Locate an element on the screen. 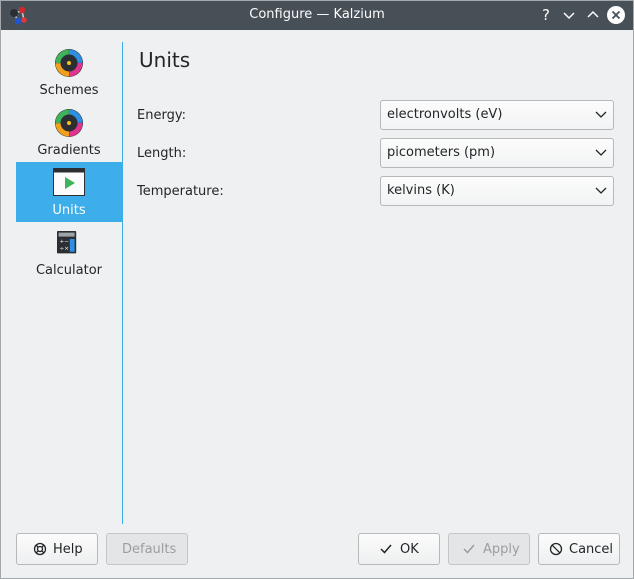 Image resolution: width=634 pixels, height=579 pixels. sidebar-item-label: Gradients is located at coordinates (69, 150).